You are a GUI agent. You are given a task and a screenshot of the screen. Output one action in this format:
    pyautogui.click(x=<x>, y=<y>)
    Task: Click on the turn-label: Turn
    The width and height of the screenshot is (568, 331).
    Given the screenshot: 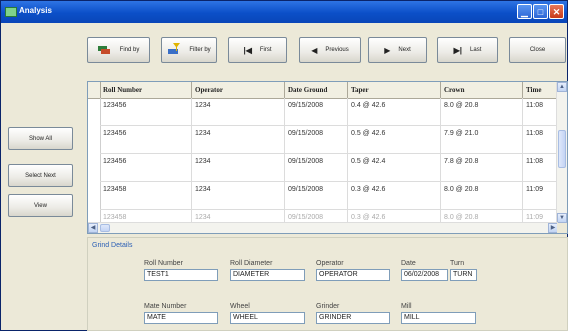 What is the action you would take?
    pyautogui.click(x=457, y=263)
    